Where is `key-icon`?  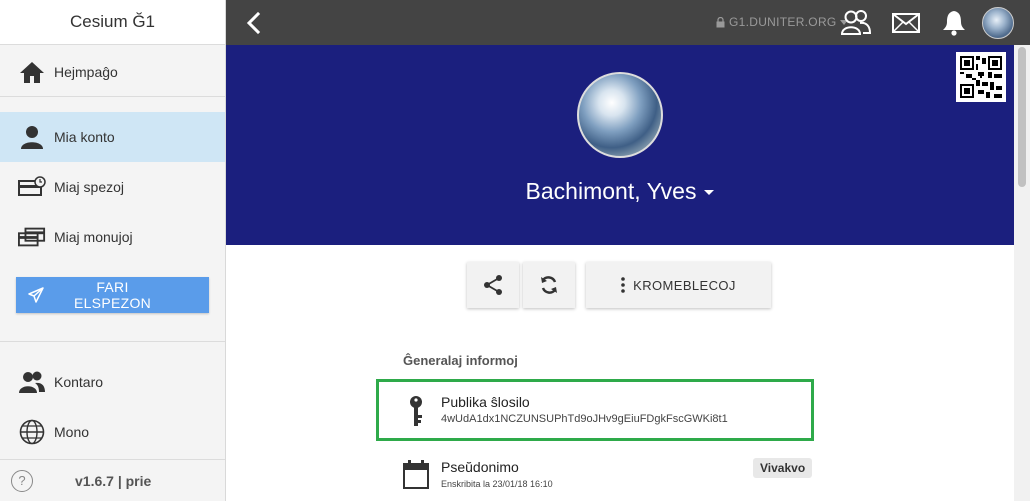 key-icon is located at coordinates (416, 411).